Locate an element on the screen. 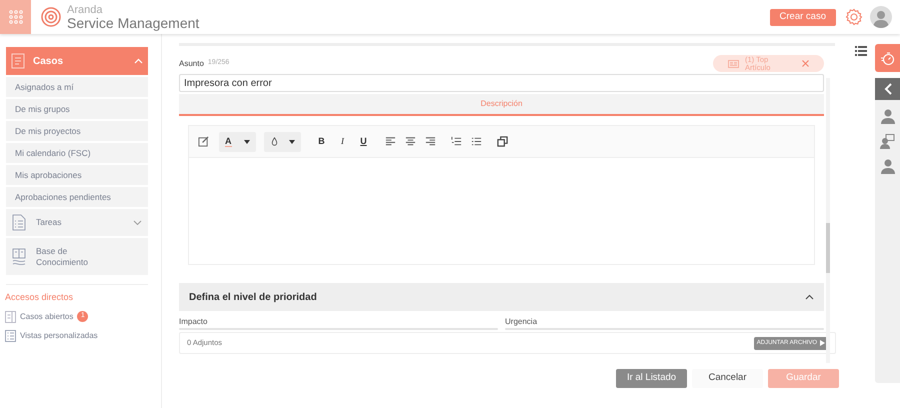 The height and width of the screenshot is (408, 900). footer-button: Ir al Listado is located at coordinates (651, 378).